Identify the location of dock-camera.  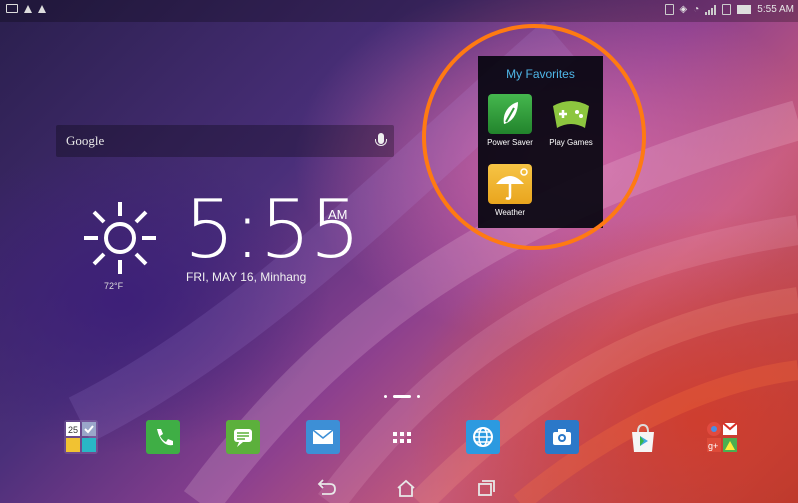
(562, 437).